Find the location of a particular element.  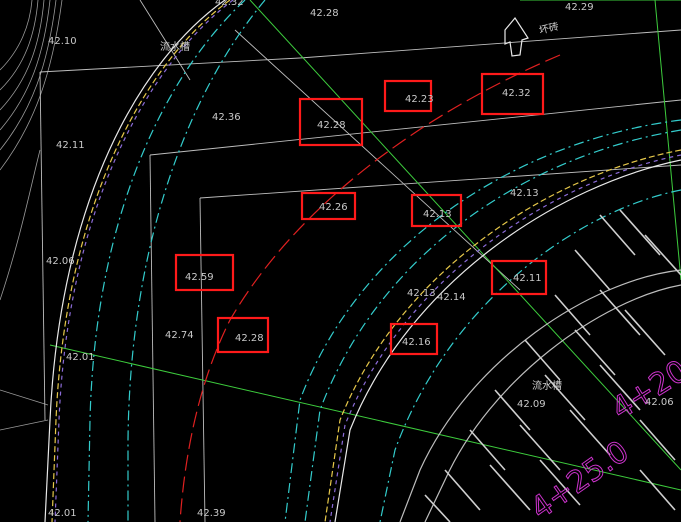

highlight-value: 42.26 is located at coordinates (333, 207).